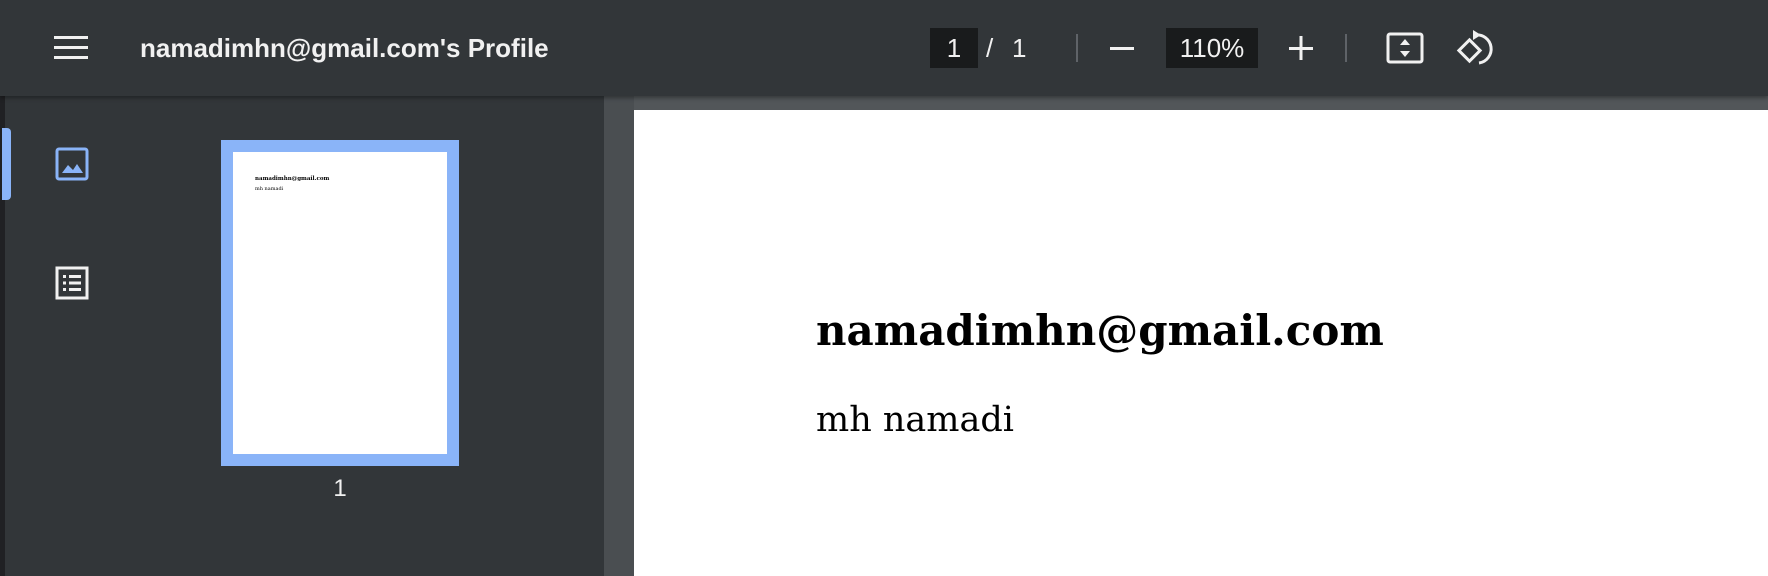  What do you see at coordinates (1212, 48) in the screenshot?
I see `zoom-level-input: 110%` at bounding box center [1212, 48].